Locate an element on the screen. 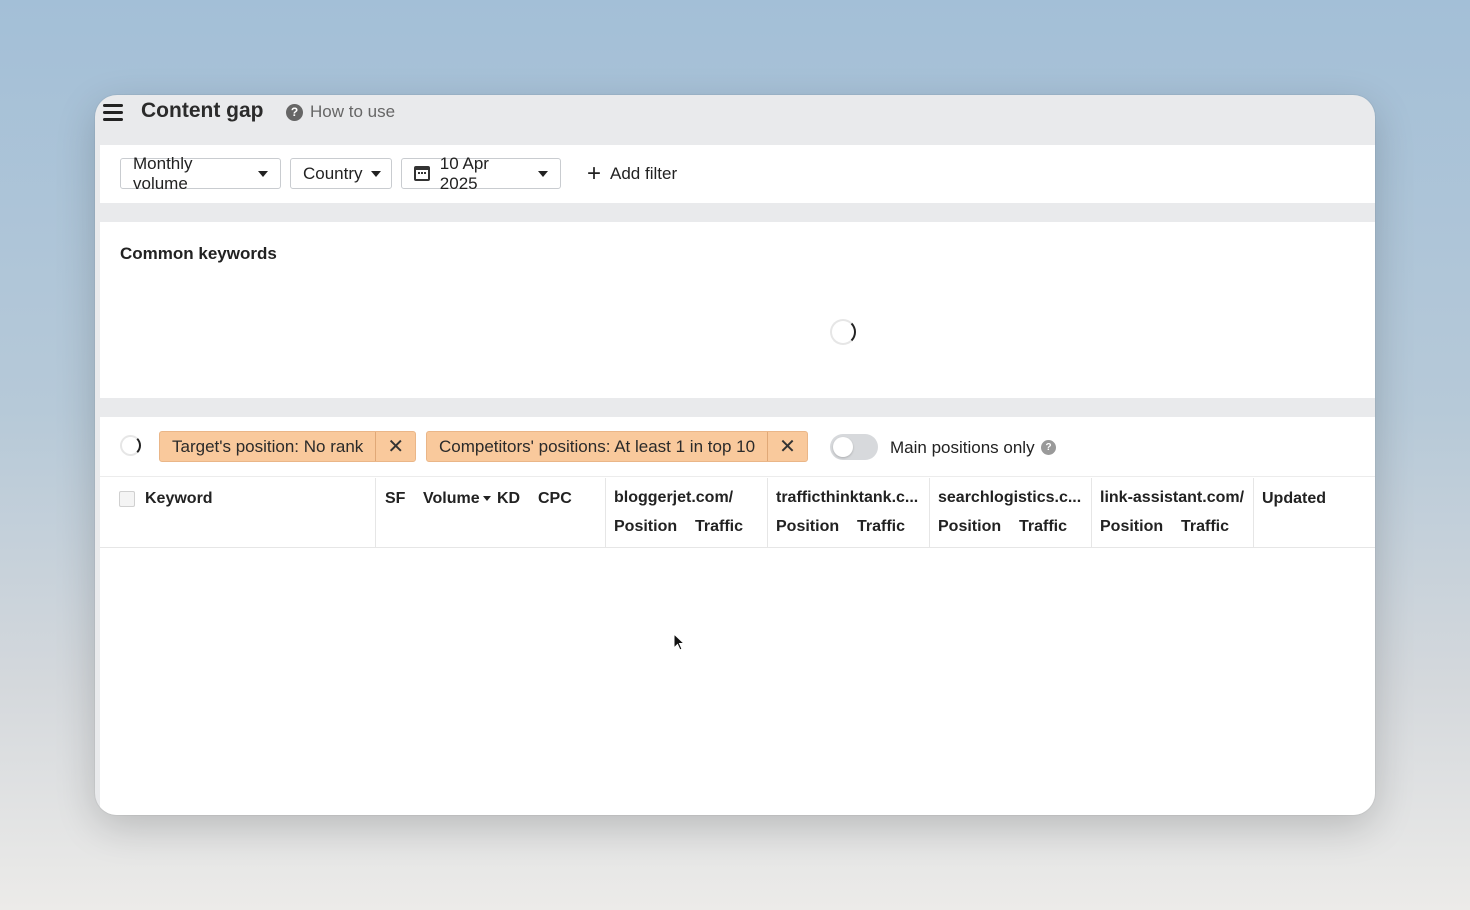 The width and height of the screenshot is (1470, 910). column-volume-label: Volume is located at coordinates (451, 498).